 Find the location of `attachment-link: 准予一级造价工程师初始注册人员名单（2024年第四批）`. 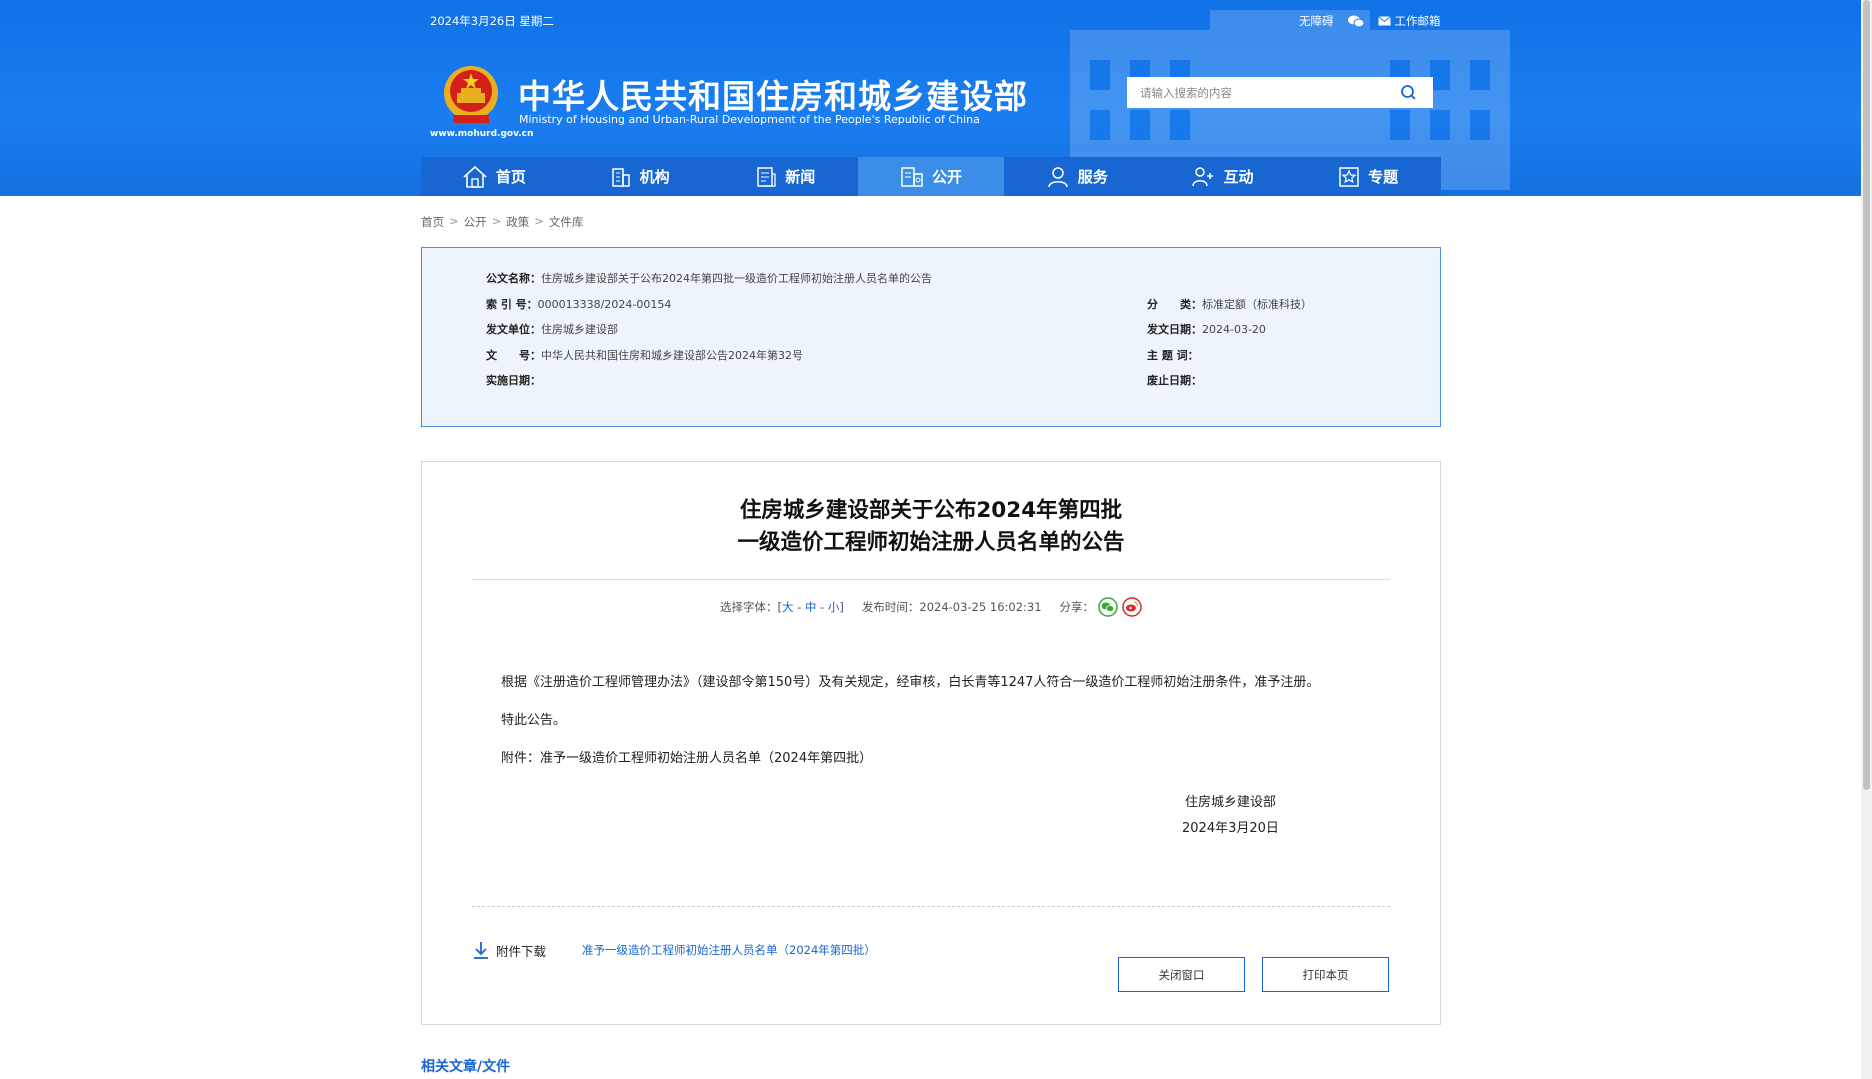

attachment-link: 准予一级造价工程师初始注册人员名单（2024年第四批） is located at coordinates (729, 950).